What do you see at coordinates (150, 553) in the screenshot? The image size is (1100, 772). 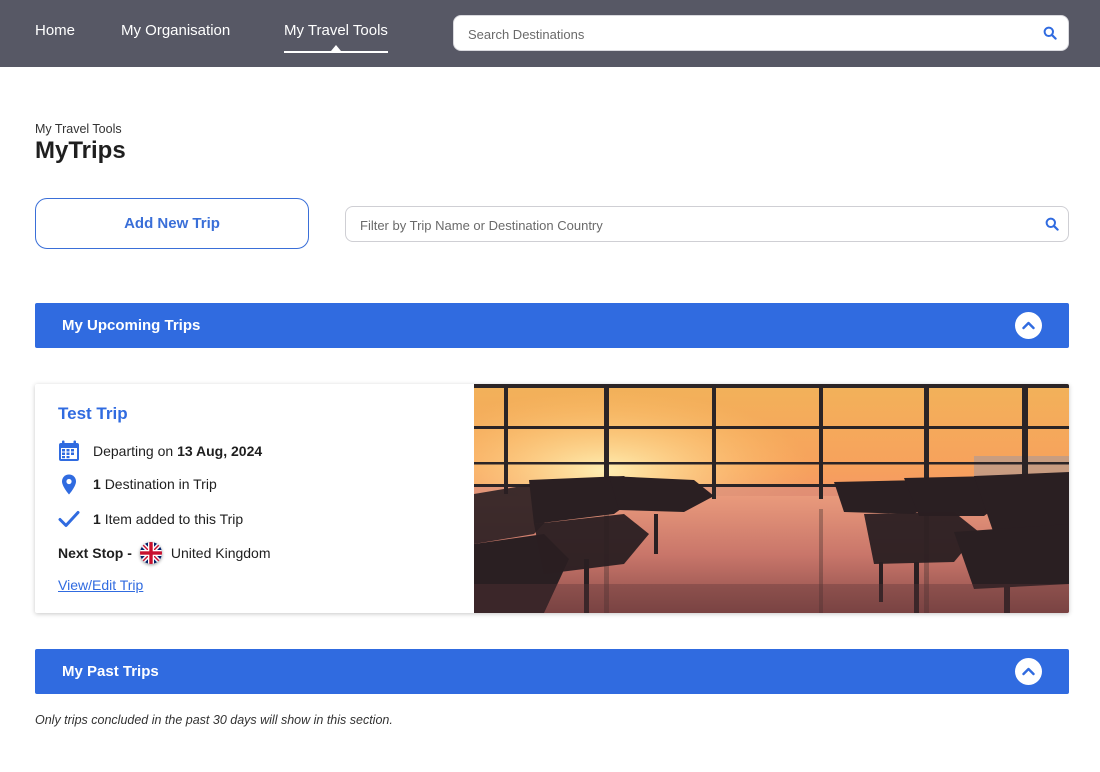 I see `uk-flag-icon` at bounding box center [150, 553].